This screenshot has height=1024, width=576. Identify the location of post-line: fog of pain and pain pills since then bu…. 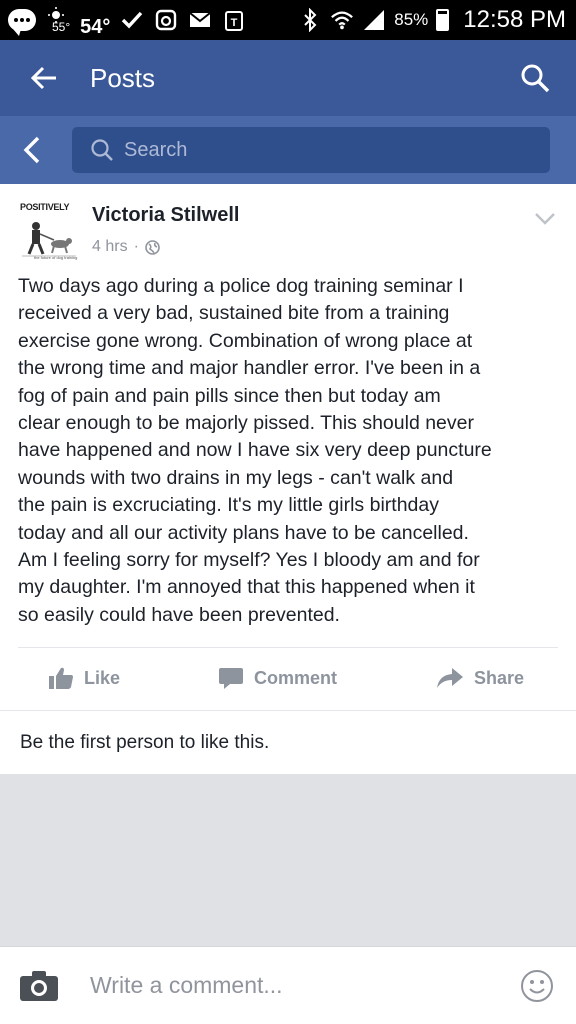
(229, 395).